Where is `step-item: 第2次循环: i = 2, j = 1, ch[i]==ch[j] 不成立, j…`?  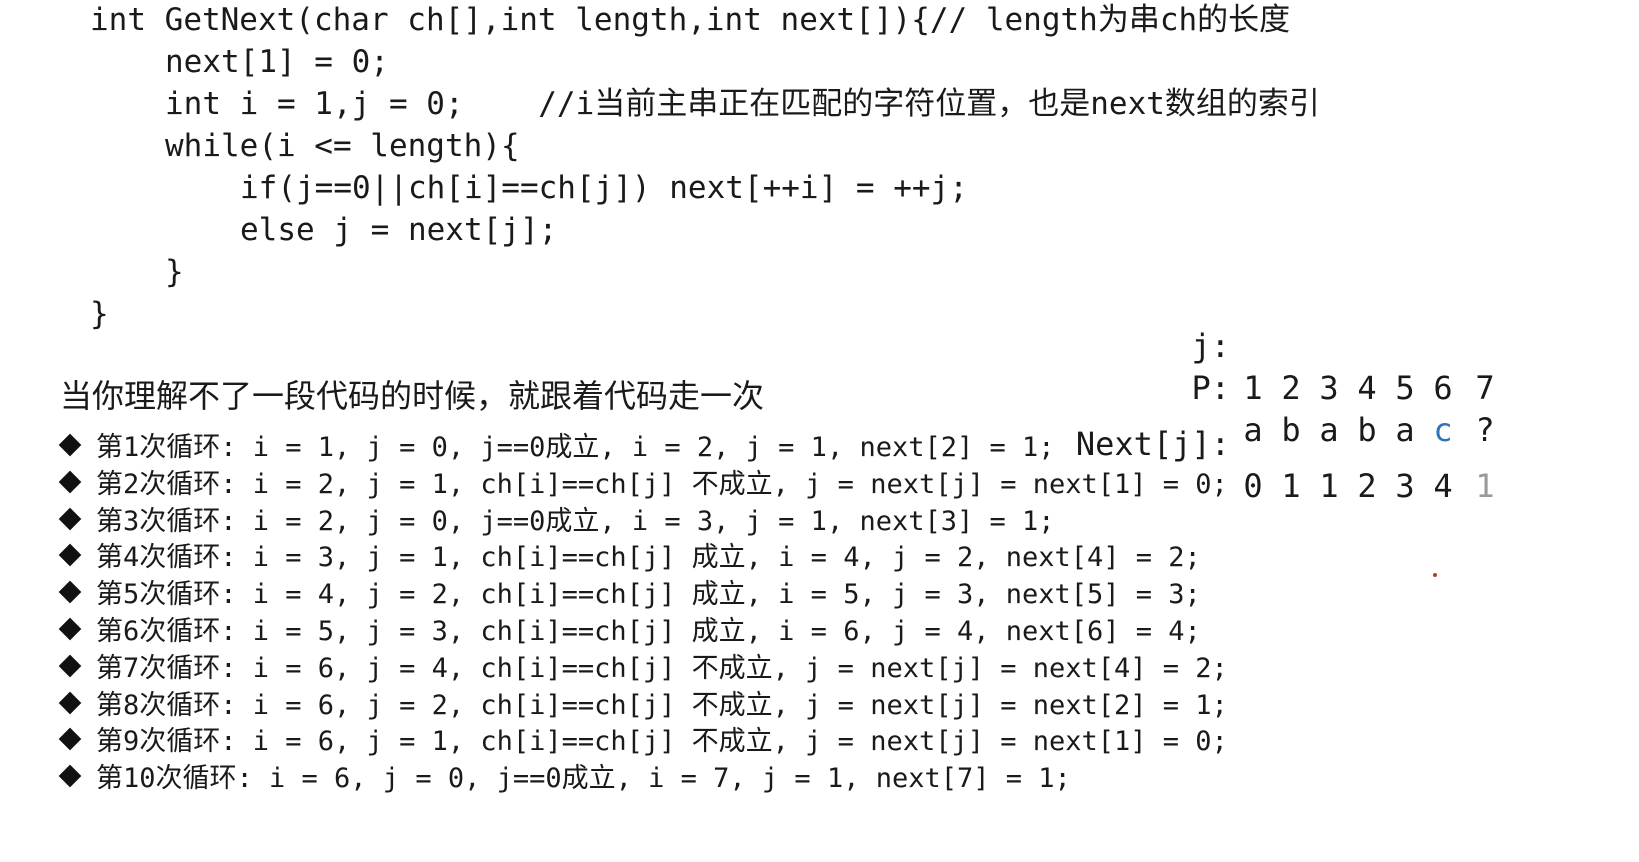 step-item: 第2次循环: i = 2, j = 1, ch[i]==ch[j] 不成立, j… is located at coordinates (643, 484).